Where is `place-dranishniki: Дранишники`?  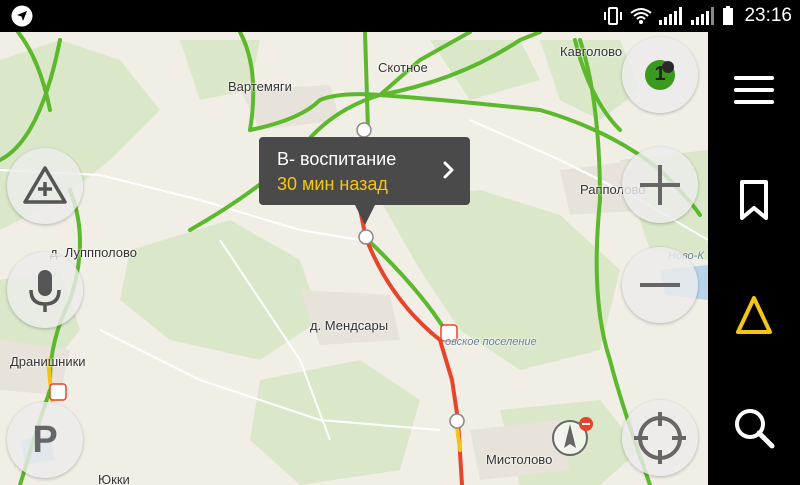 place-dranishniki: Дранишники is located at coordinates (48, 361).